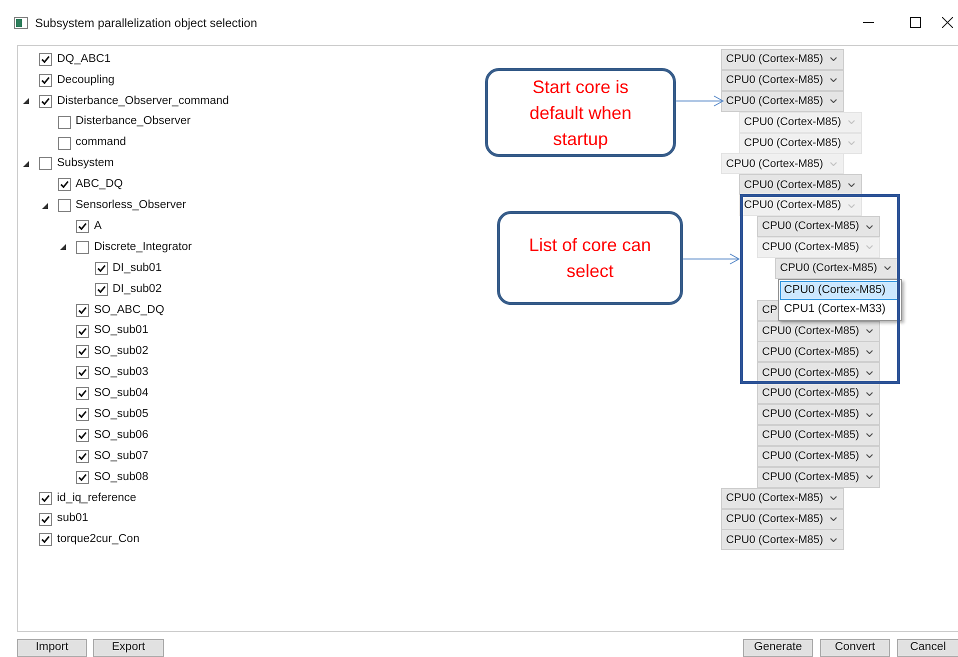  I want to click on tree-item-label: SO_sub04, so click(121, 393).